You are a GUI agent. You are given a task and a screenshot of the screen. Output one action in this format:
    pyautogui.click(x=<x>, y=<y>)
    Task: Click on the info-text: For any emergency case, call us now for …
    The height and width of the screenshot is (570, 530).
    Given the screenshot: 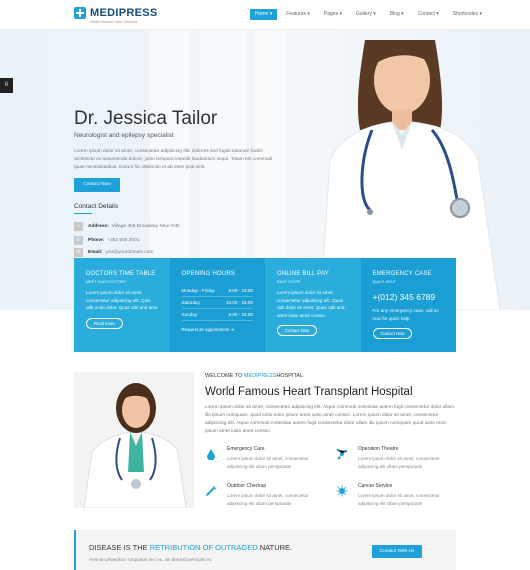 What is the action you would take?
    pyautogui.click(x=405, y=314)
    